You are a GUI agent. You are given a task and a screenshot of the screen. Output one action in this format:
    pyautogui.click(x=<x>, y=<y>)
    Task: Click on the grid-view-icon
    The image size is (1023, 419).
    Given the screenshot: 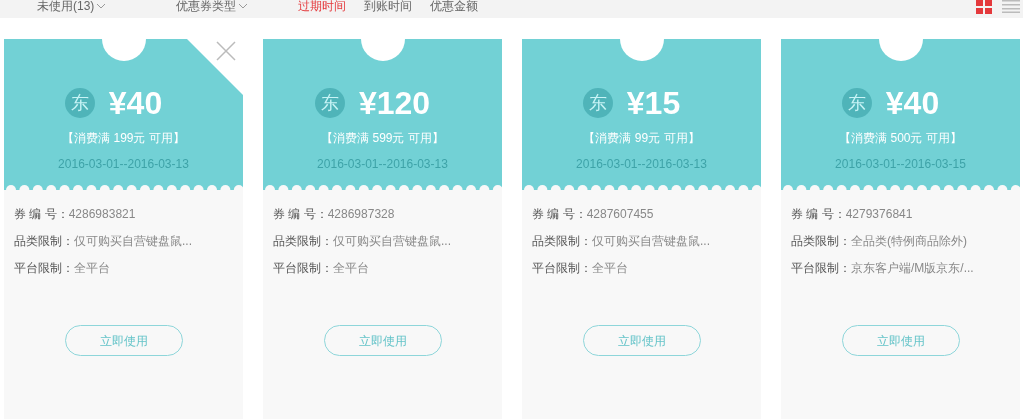 What is the action you would take?
    pyautogui.click(x=984, y=7)
    